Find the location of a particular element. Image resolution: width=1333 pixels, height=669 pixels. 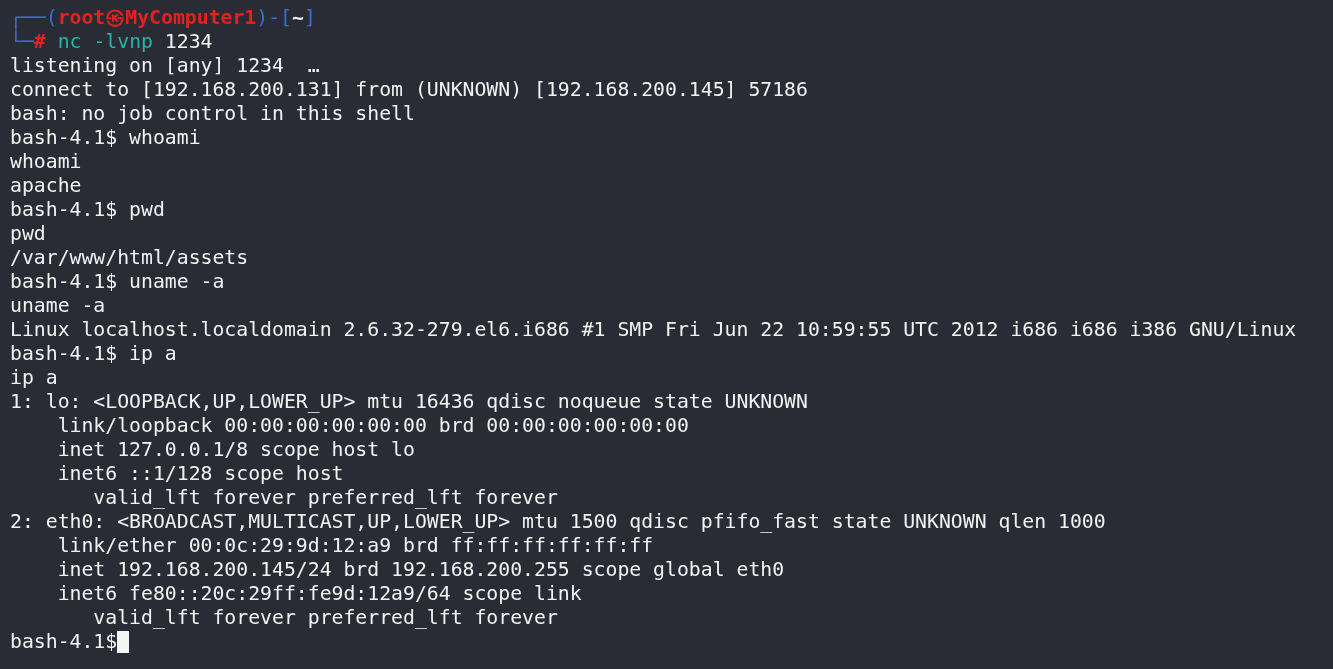

output-line: ip a is located at coordinates (34, 378).